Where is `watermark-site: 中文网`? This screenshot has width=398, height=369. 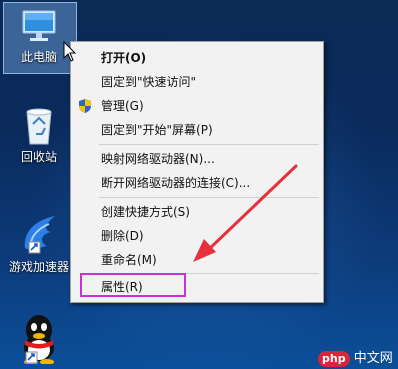 watermark-site: 中文网 is located at coordinates (373, 358).